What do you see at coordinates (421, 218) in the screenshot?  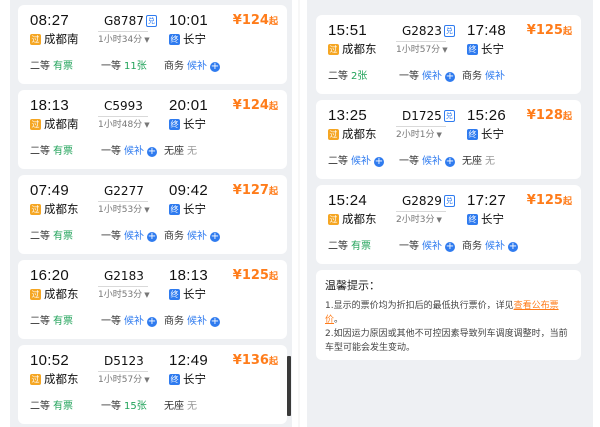 I see `duration-toggle: 2小时3分 ▼` at bounding box center [421, 218].